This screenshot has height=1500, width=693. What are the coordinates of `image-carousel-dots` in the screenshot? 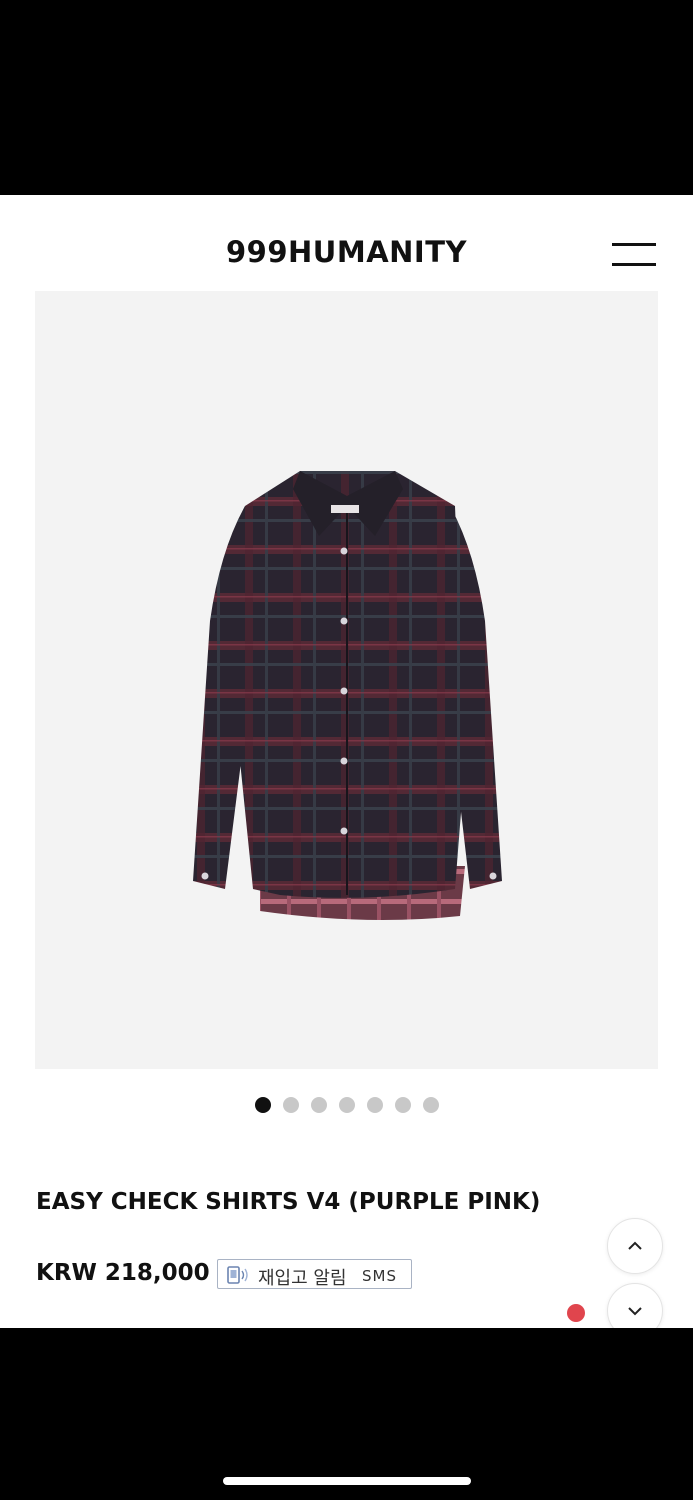 It's located at (346, 1105).